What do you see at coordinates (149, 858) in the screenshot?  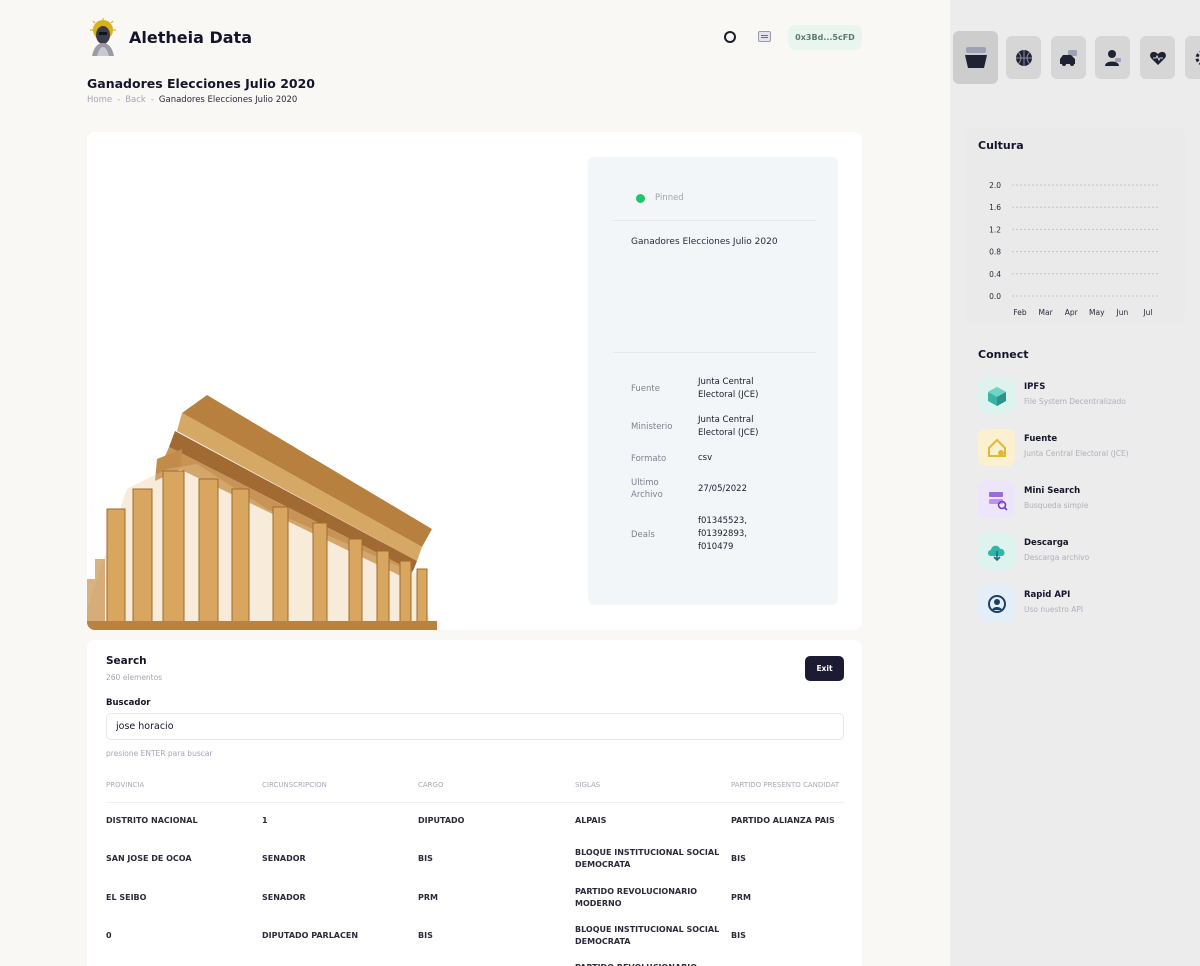 I see `table-cell: SAN JOSE DE OCOA` at bounding box center [149, 858].